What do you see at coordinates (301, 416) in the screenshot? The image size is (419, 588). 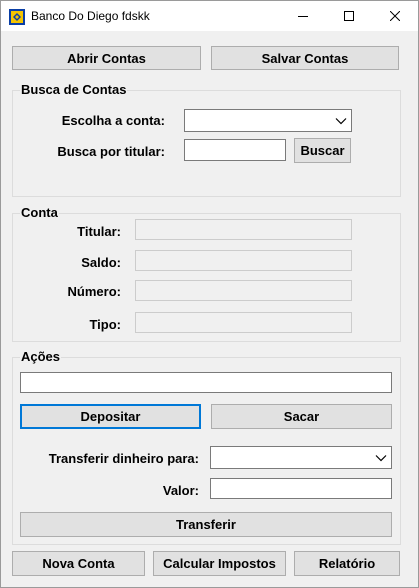 I see `withdraw-button: Sacar` at bounding box center [301, 416].